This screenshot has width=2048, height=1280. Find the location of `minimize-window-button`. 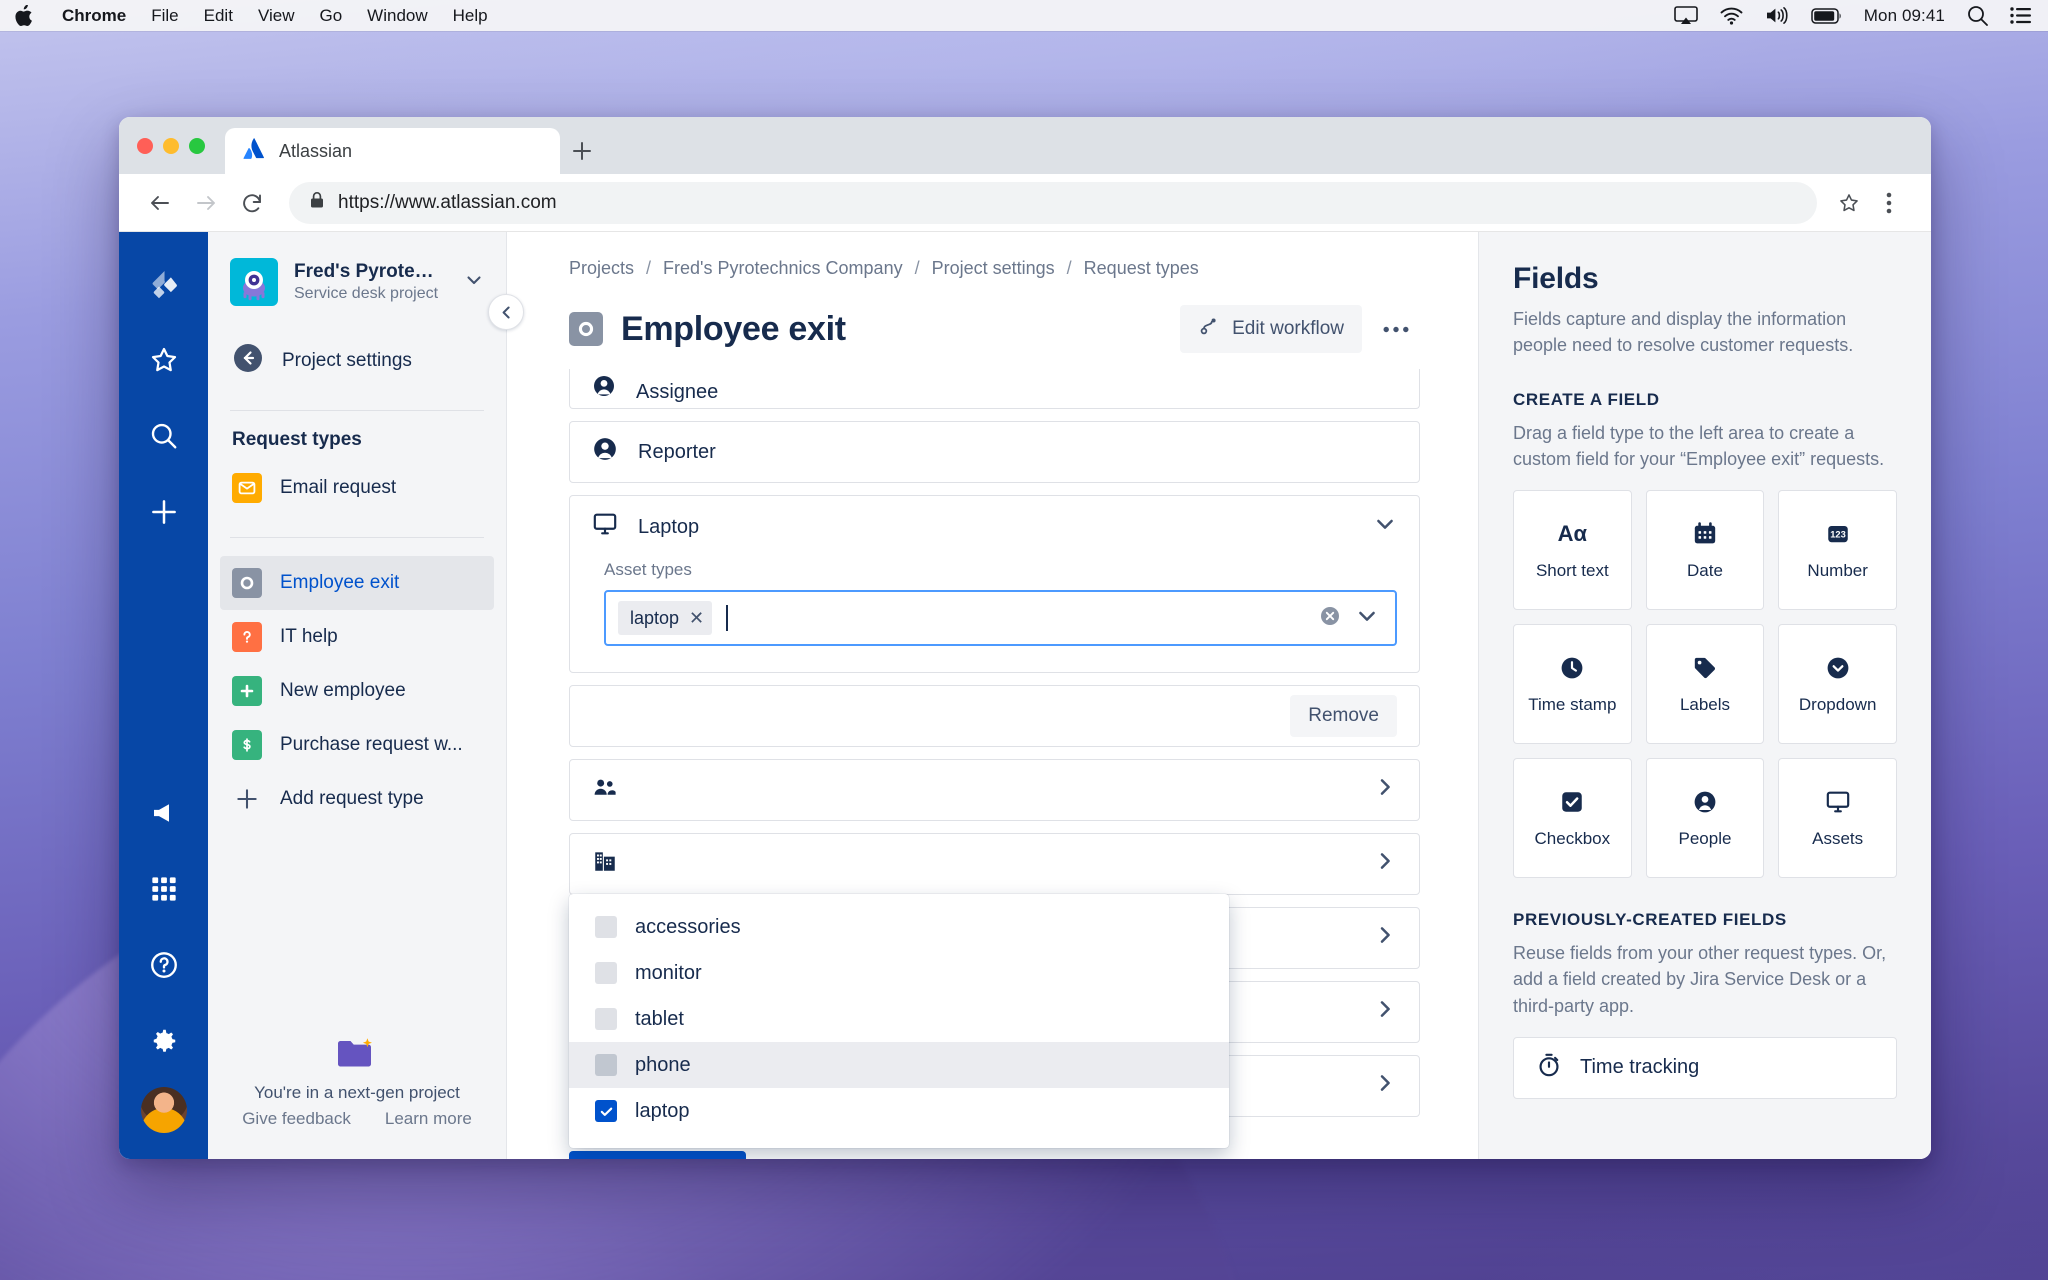

minimize-window-button is located at coordinates (171, 145).